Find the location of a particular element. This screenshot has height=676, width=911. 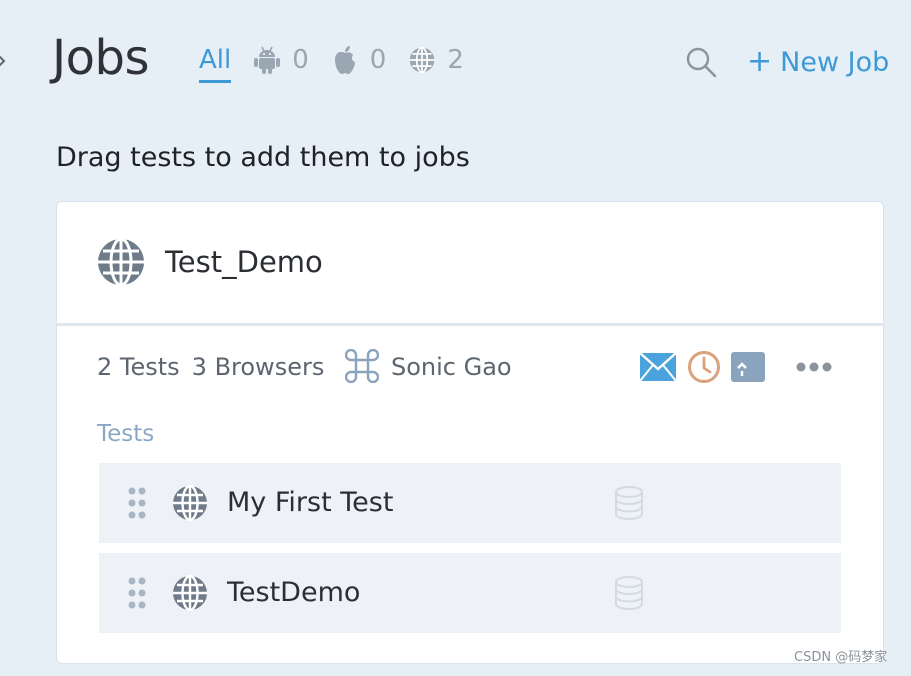

job-meta: 2 Tests 3 Browsers is located at coordinates (210, 367).